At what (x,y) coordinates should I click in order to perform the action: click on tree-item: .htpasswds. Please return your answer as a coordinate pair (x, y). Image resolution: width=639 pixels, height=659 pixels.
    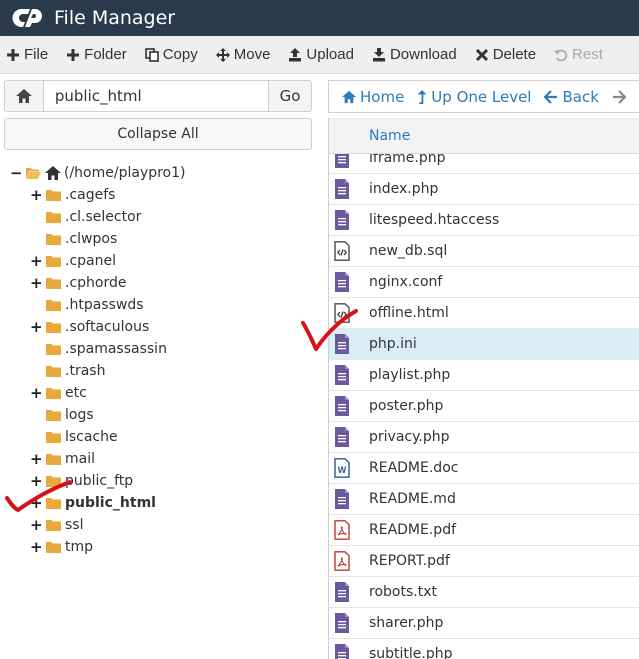
    Looking at the image, I should click on (87, 305).